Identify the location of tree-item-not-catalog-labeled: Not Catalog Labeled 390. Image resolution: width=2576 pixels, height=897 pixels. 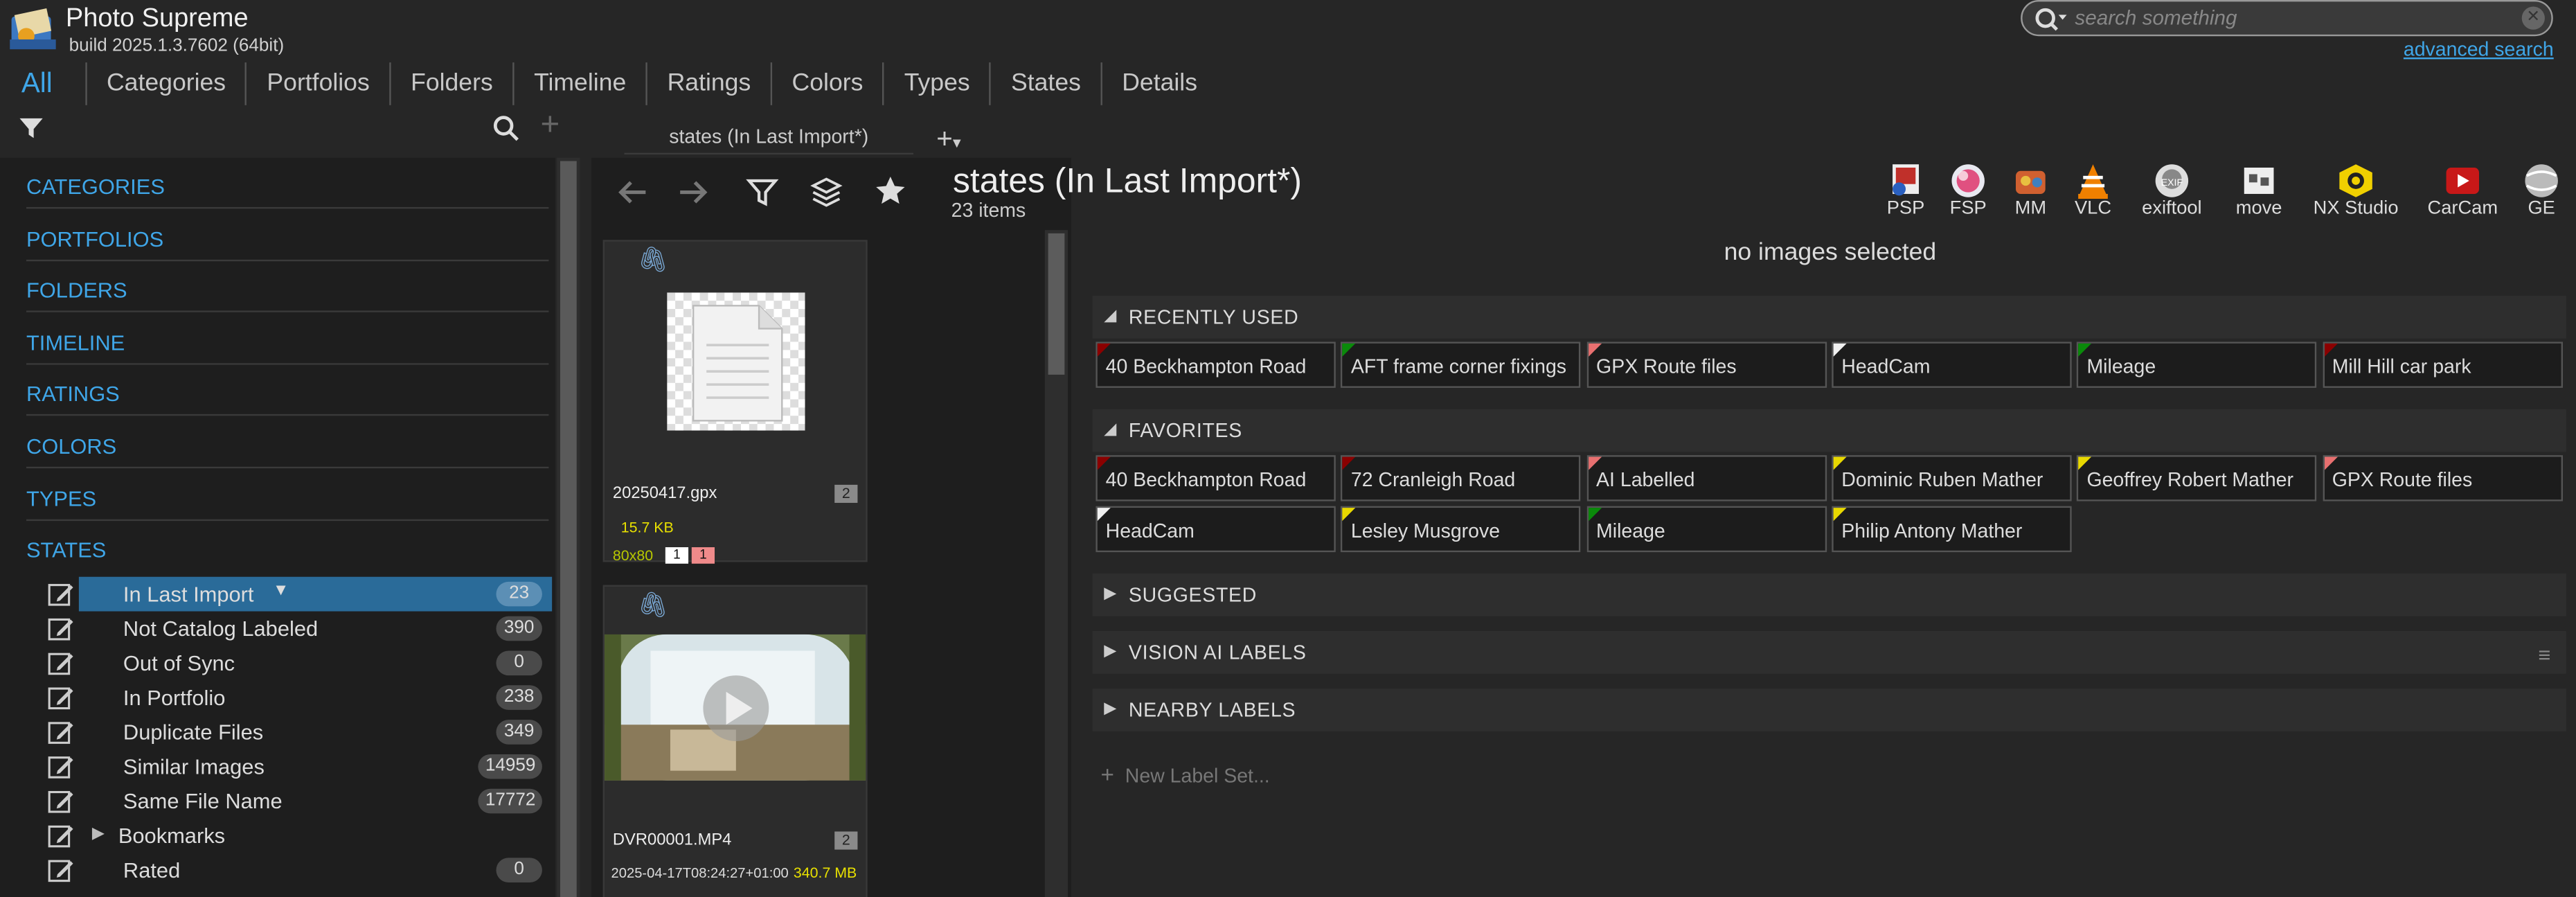
(296, 629).